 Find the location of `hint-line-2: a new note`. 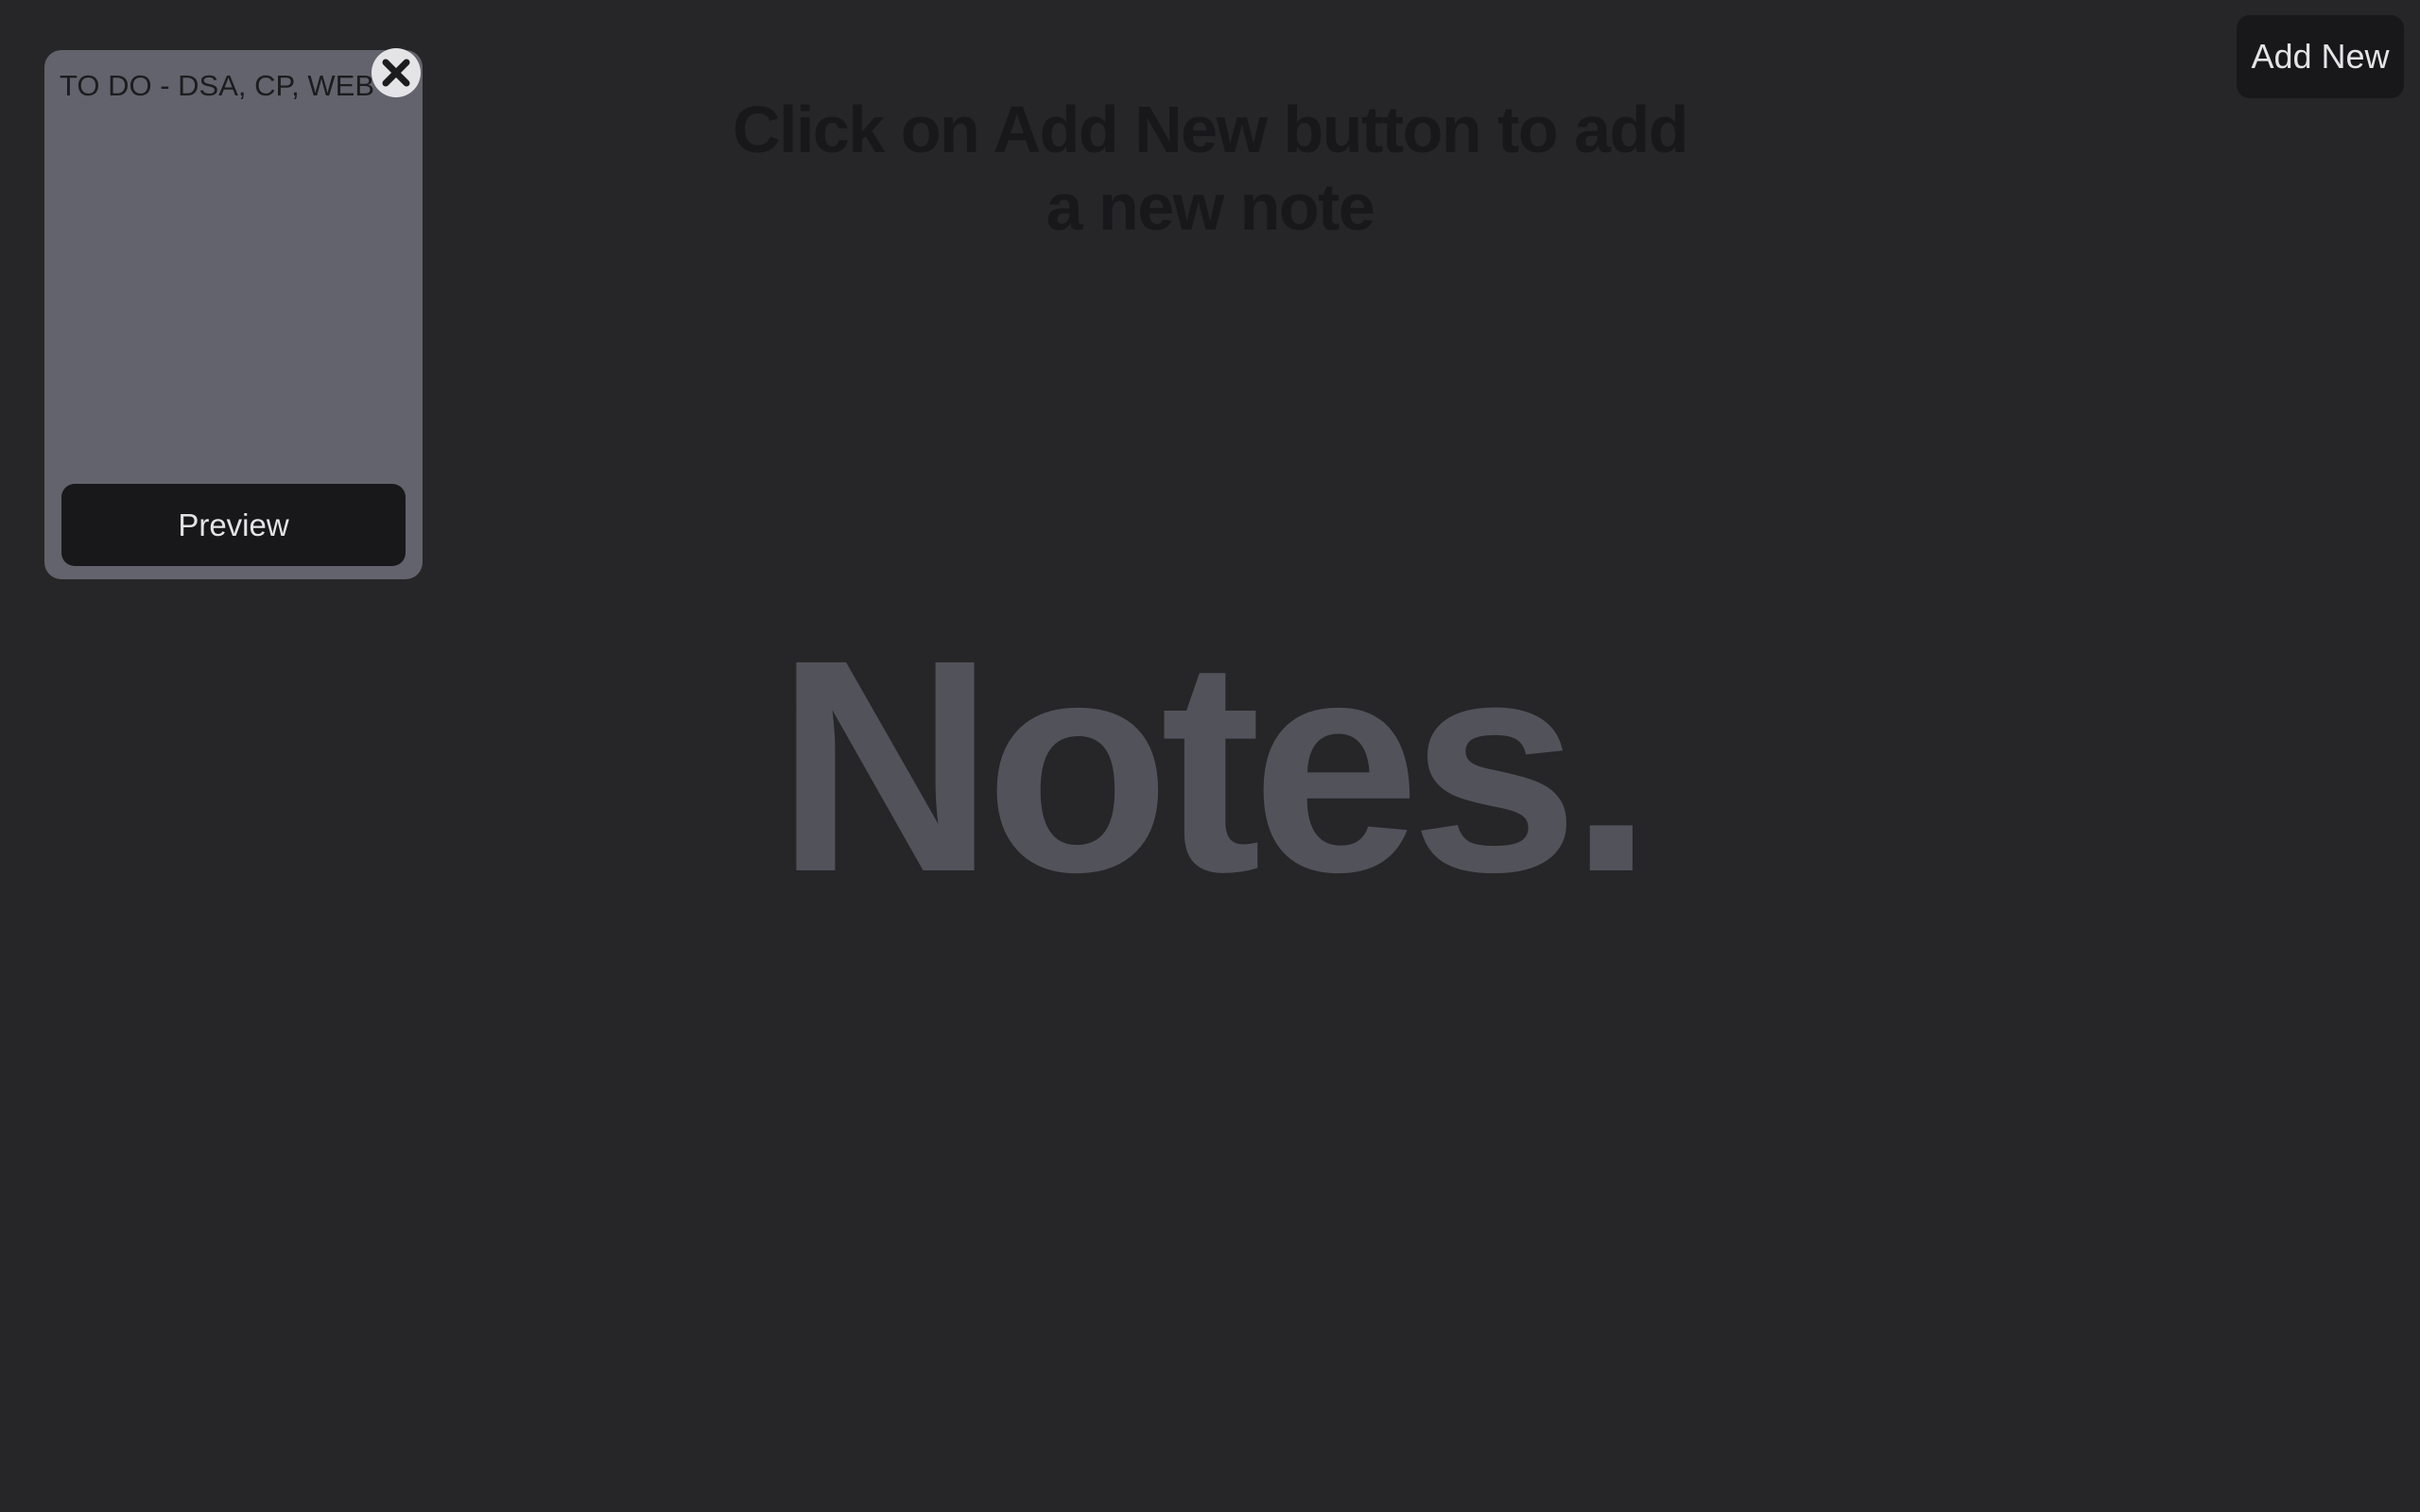

hint-line-2: a new note is located at coordinates (1210, 207).